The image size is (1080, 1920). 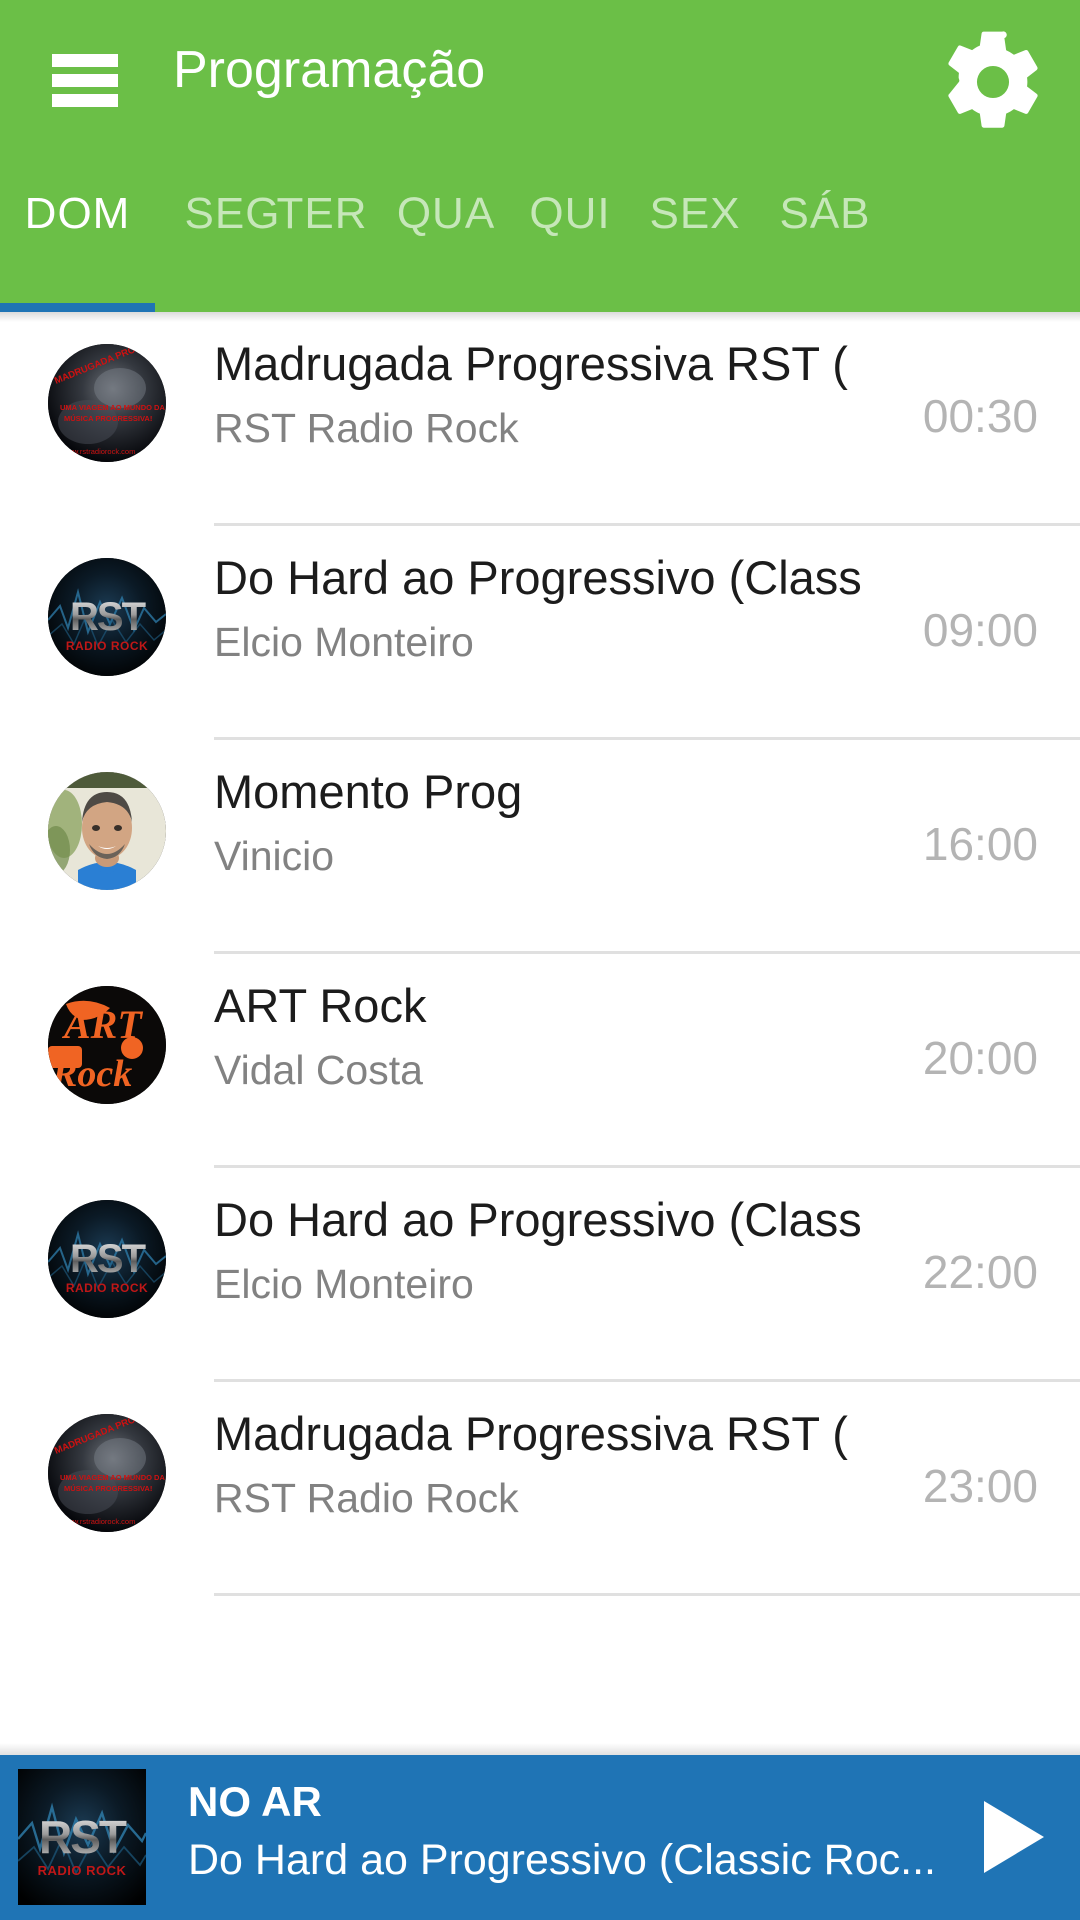 I want to click on list-item: Momento Prog Vinicio 16:00, so click(x=540, y=847).